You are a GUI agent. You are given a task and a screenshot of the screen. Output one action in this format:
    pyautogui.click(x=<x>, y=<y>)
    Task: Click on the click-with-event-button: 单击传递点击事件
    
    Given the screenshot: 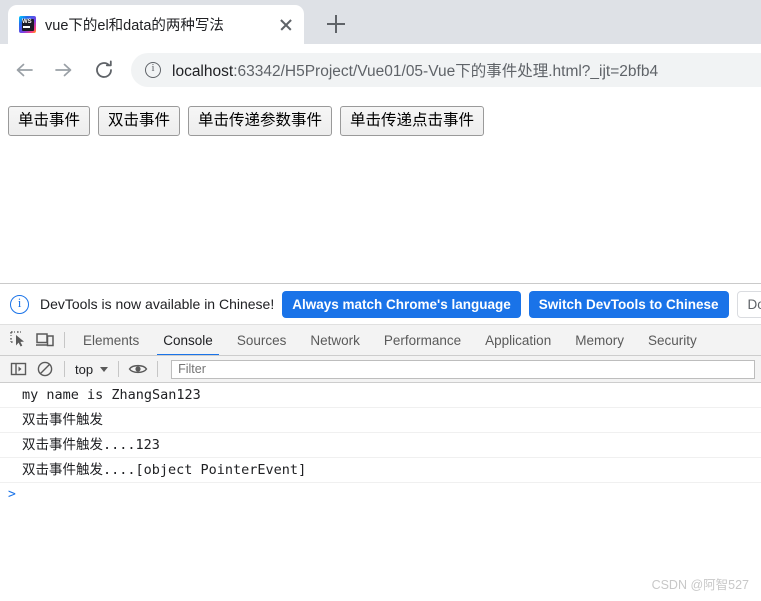 What is the action you would take?
    pyautogui.click(x=412, y=121)
    